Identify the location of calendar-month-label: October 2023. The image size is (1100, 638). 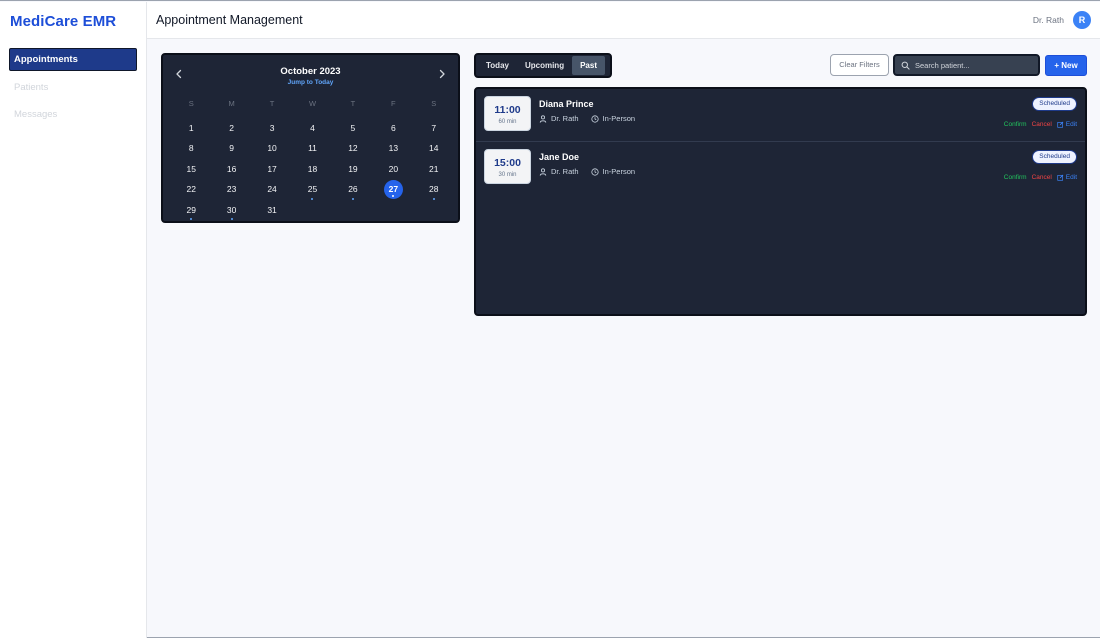
(310, 71).